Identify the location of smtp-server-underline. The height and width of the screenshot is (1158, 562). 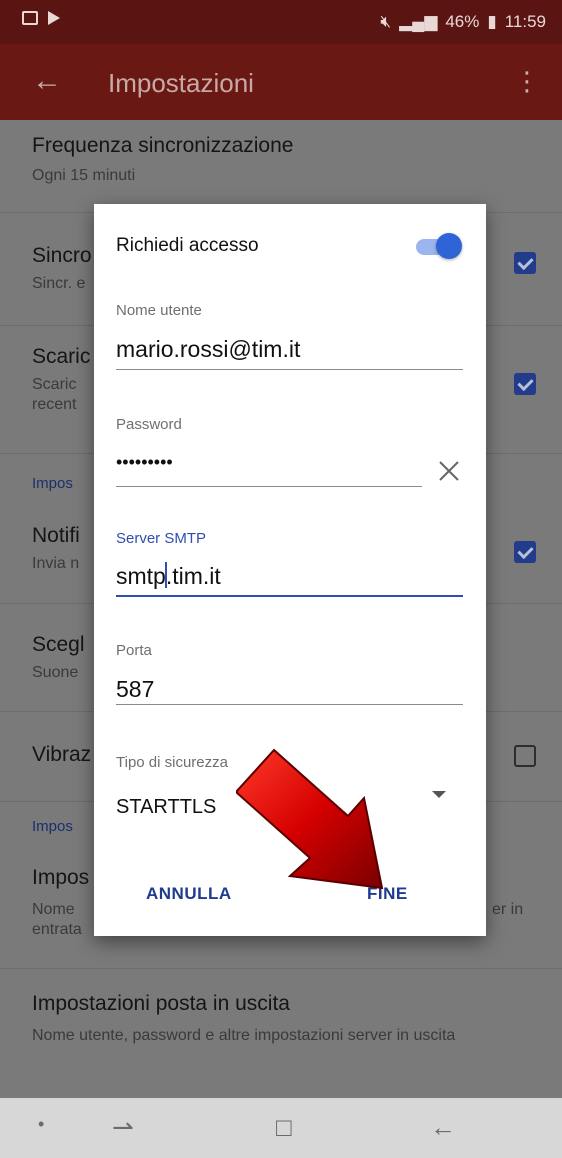
(289, 596).